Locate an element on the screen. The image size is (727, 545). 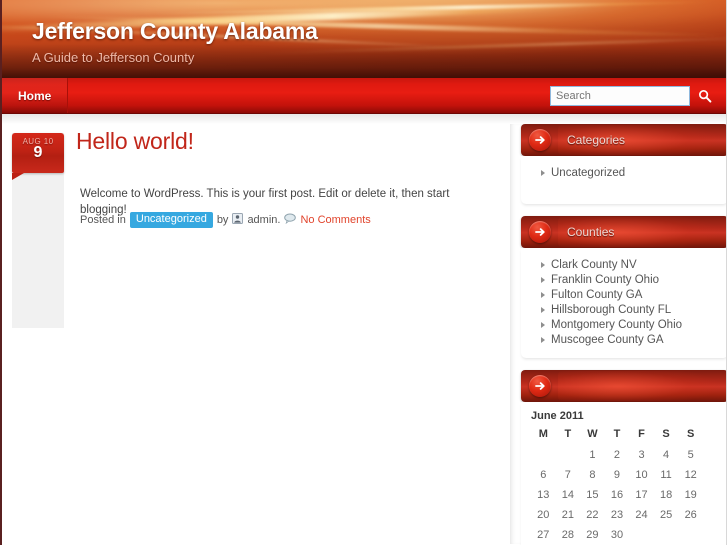
widget-categories: Categories Uncategorized is located at coordinates (618, 164).